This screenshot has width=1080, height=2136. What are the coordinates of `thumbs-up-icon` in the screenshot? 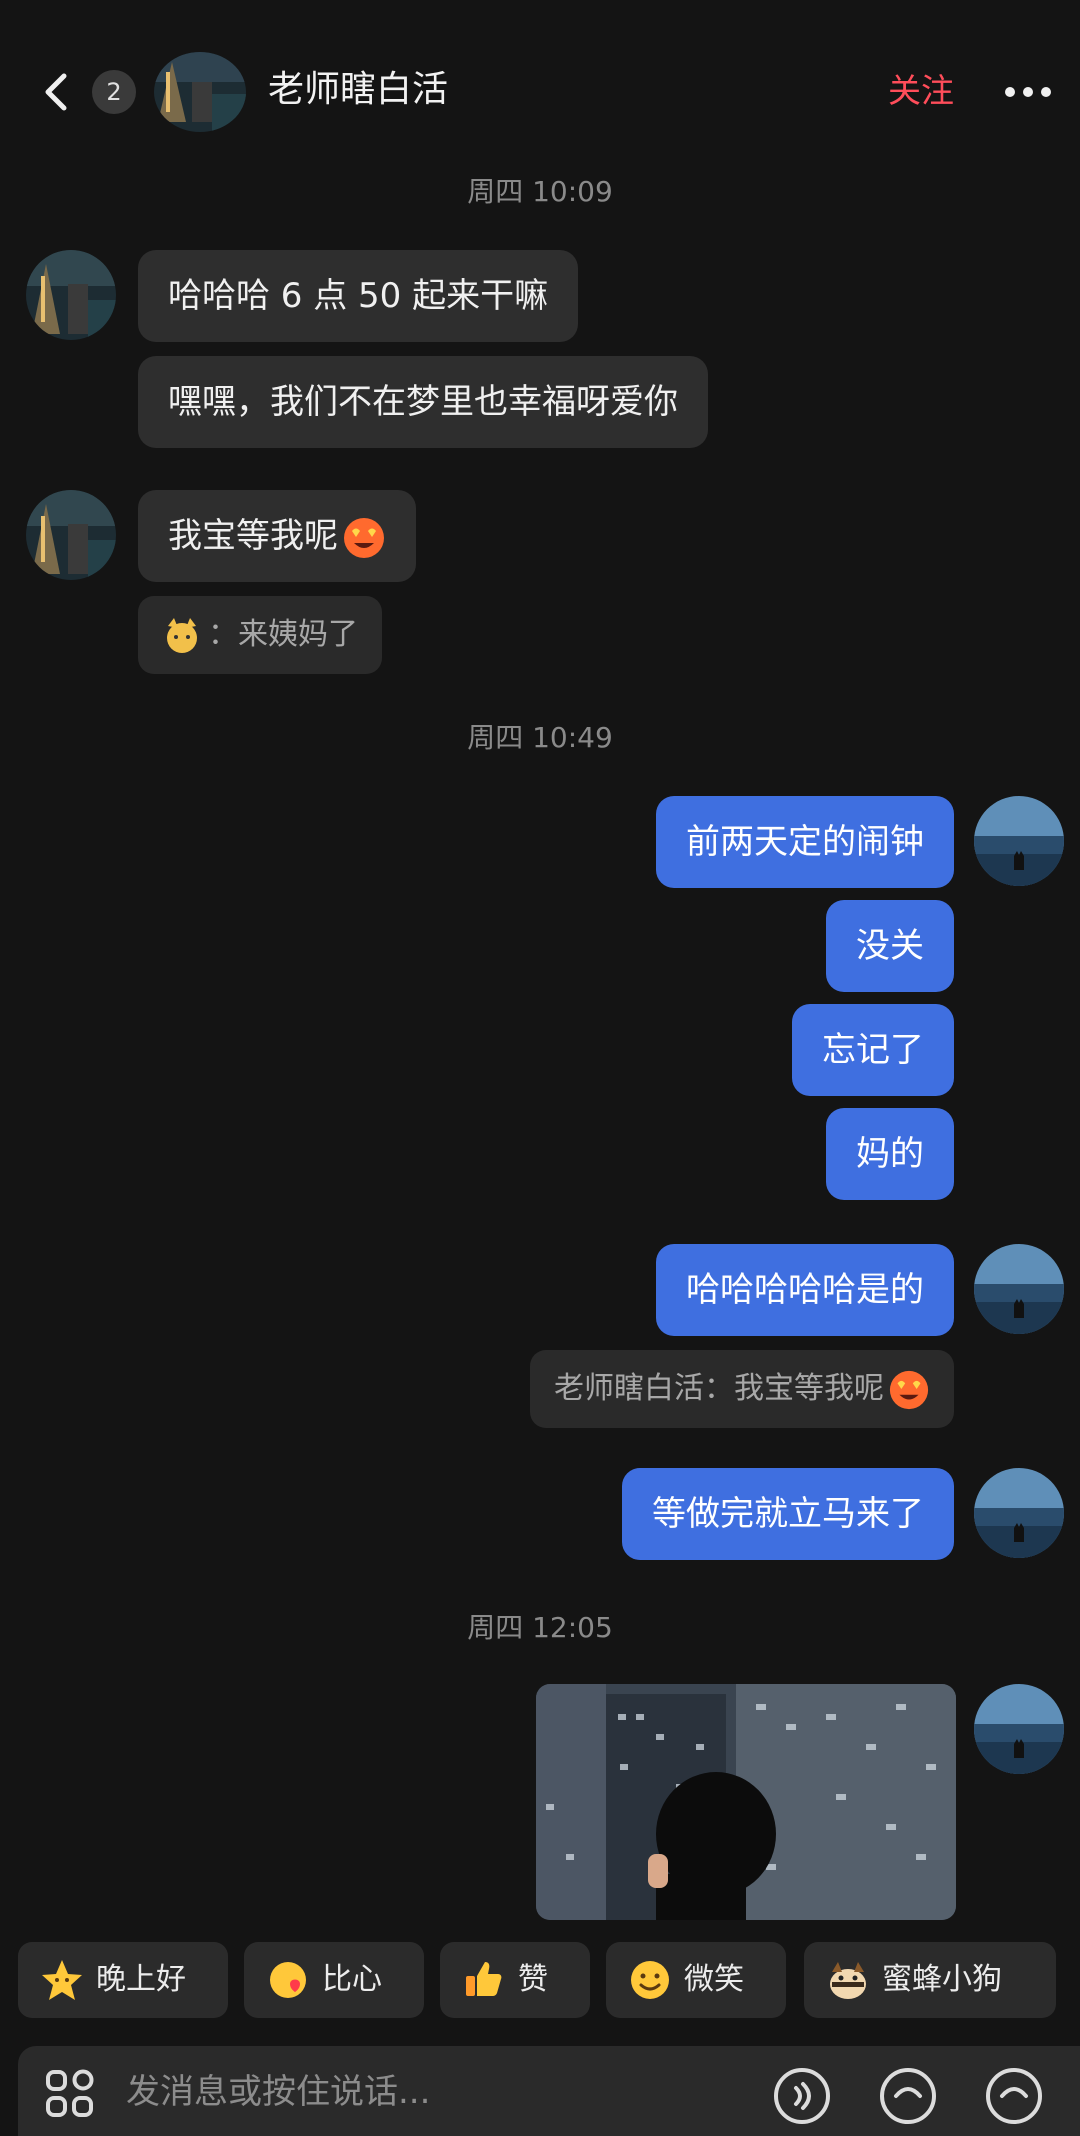 It's located at (484, 1979).